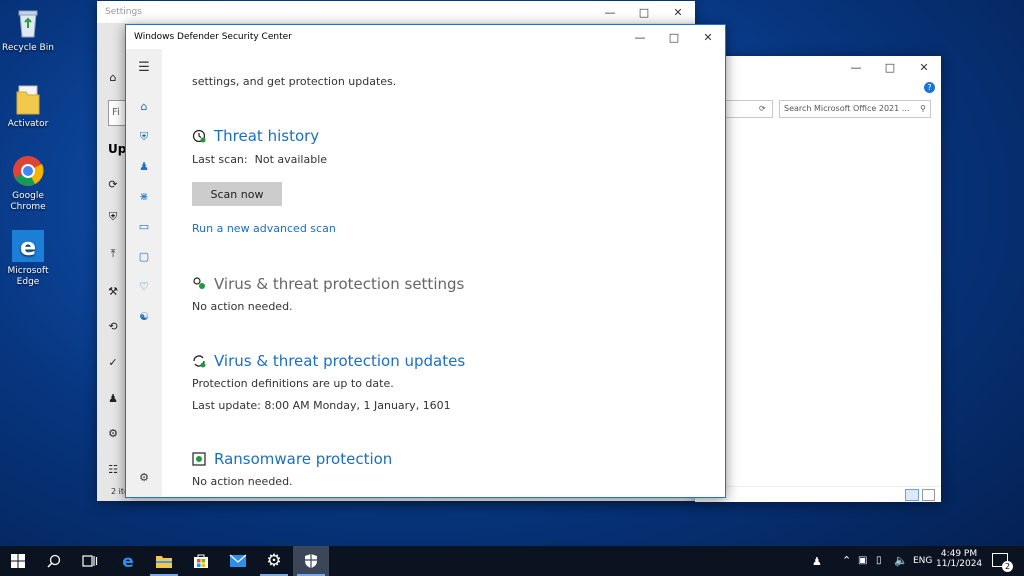  Describe the element at coordinates (264, 228) in the screenshot. I see `advanced-scan-link: Run a new advanced scan` at that location.